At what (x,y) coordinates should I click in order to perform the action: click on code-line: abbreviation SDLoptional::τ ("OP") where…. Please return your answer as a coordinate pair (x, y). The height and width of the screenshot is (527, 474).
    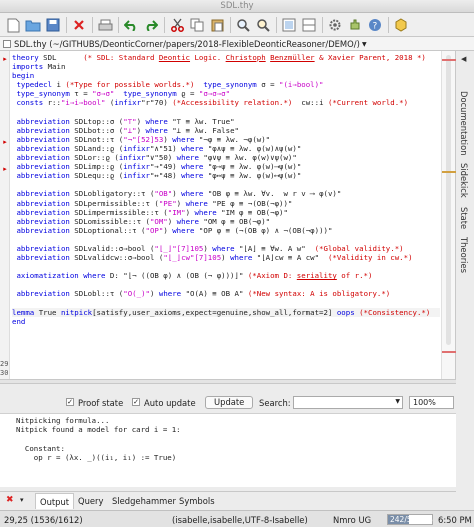
    Looking at the image, I should click on (226, 230).